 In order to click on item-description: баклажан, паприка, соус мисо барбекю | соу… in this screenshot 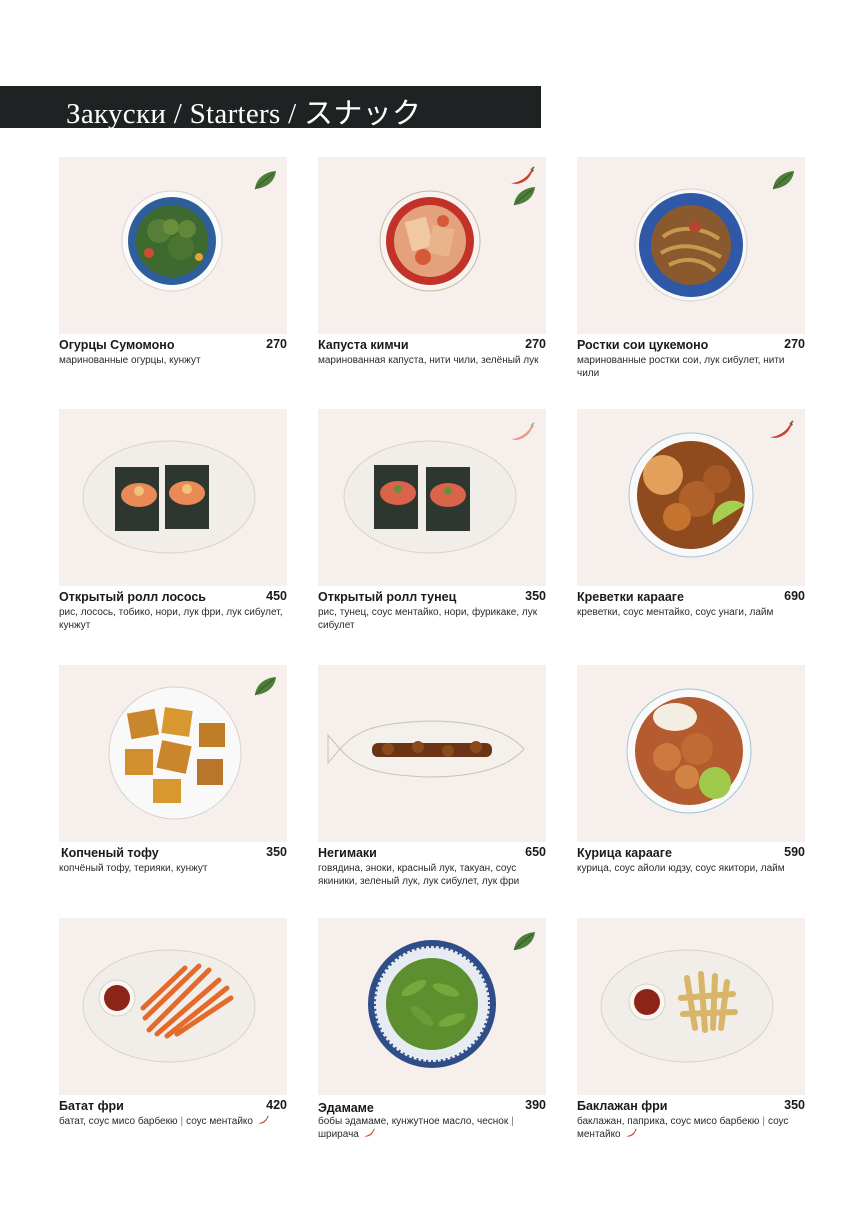, I will do `click(693, 1128)`.